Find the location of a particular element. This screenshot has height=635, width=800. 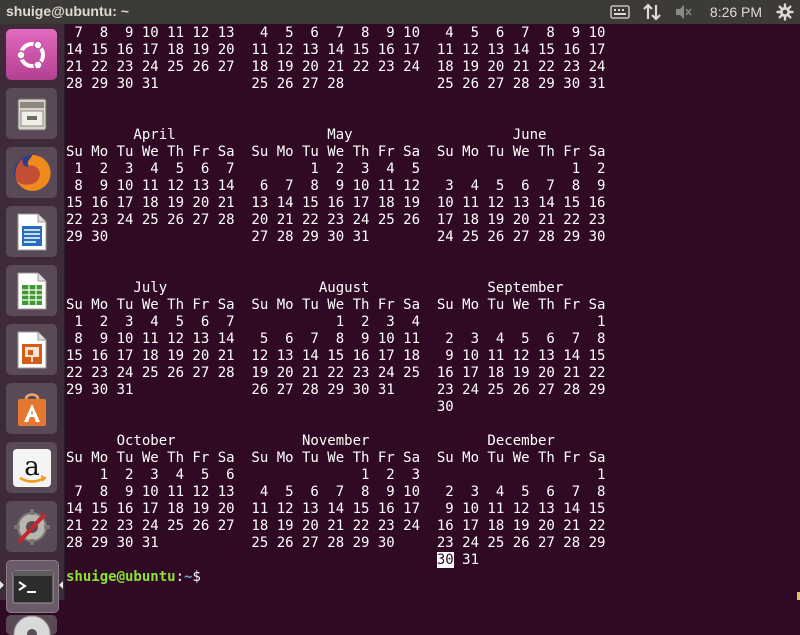

gear-icon is located at coordinates (785, 12).